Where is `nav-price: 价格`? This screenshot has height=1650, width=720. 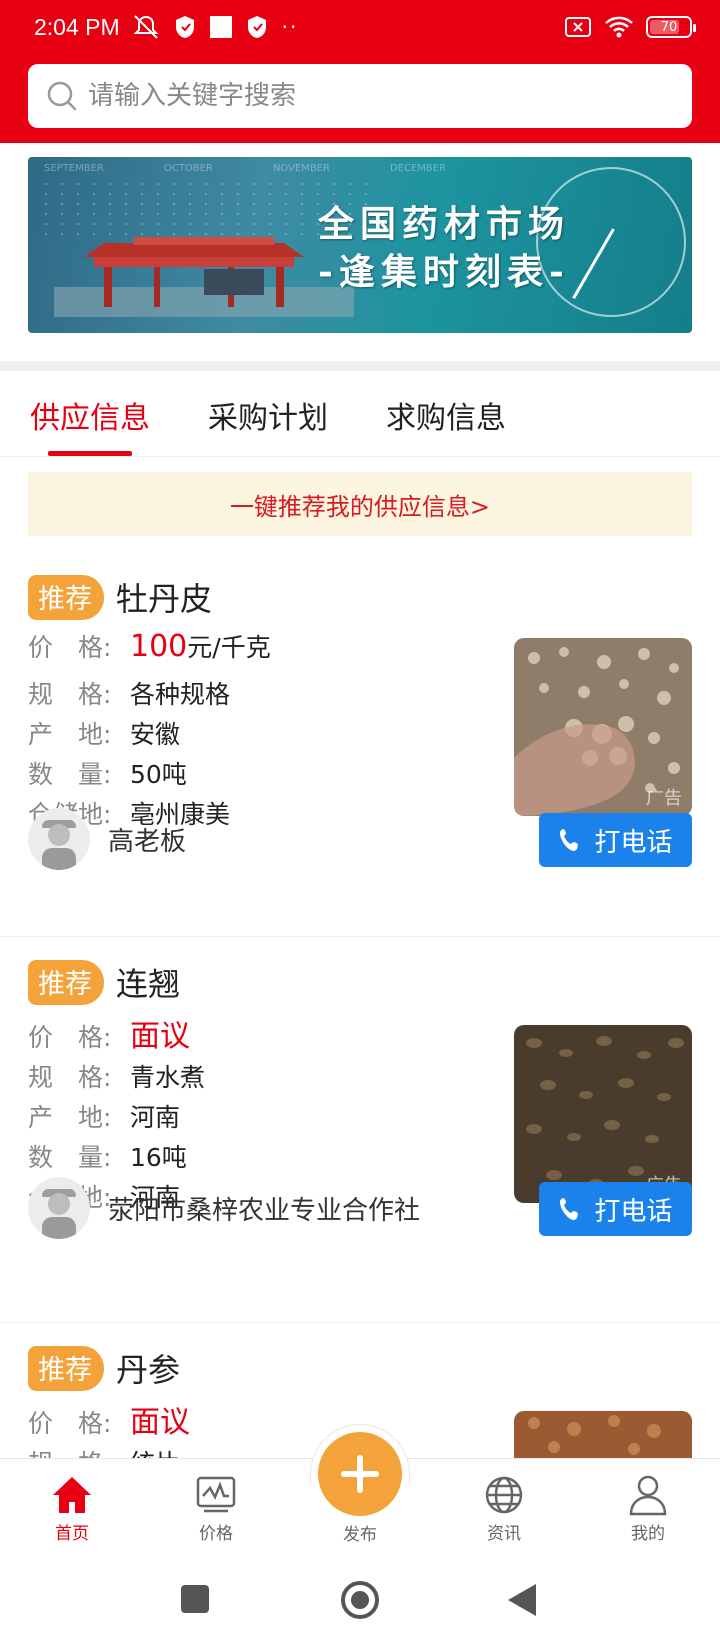
nav-price: 价格 is located at coordinates (216, 1507).